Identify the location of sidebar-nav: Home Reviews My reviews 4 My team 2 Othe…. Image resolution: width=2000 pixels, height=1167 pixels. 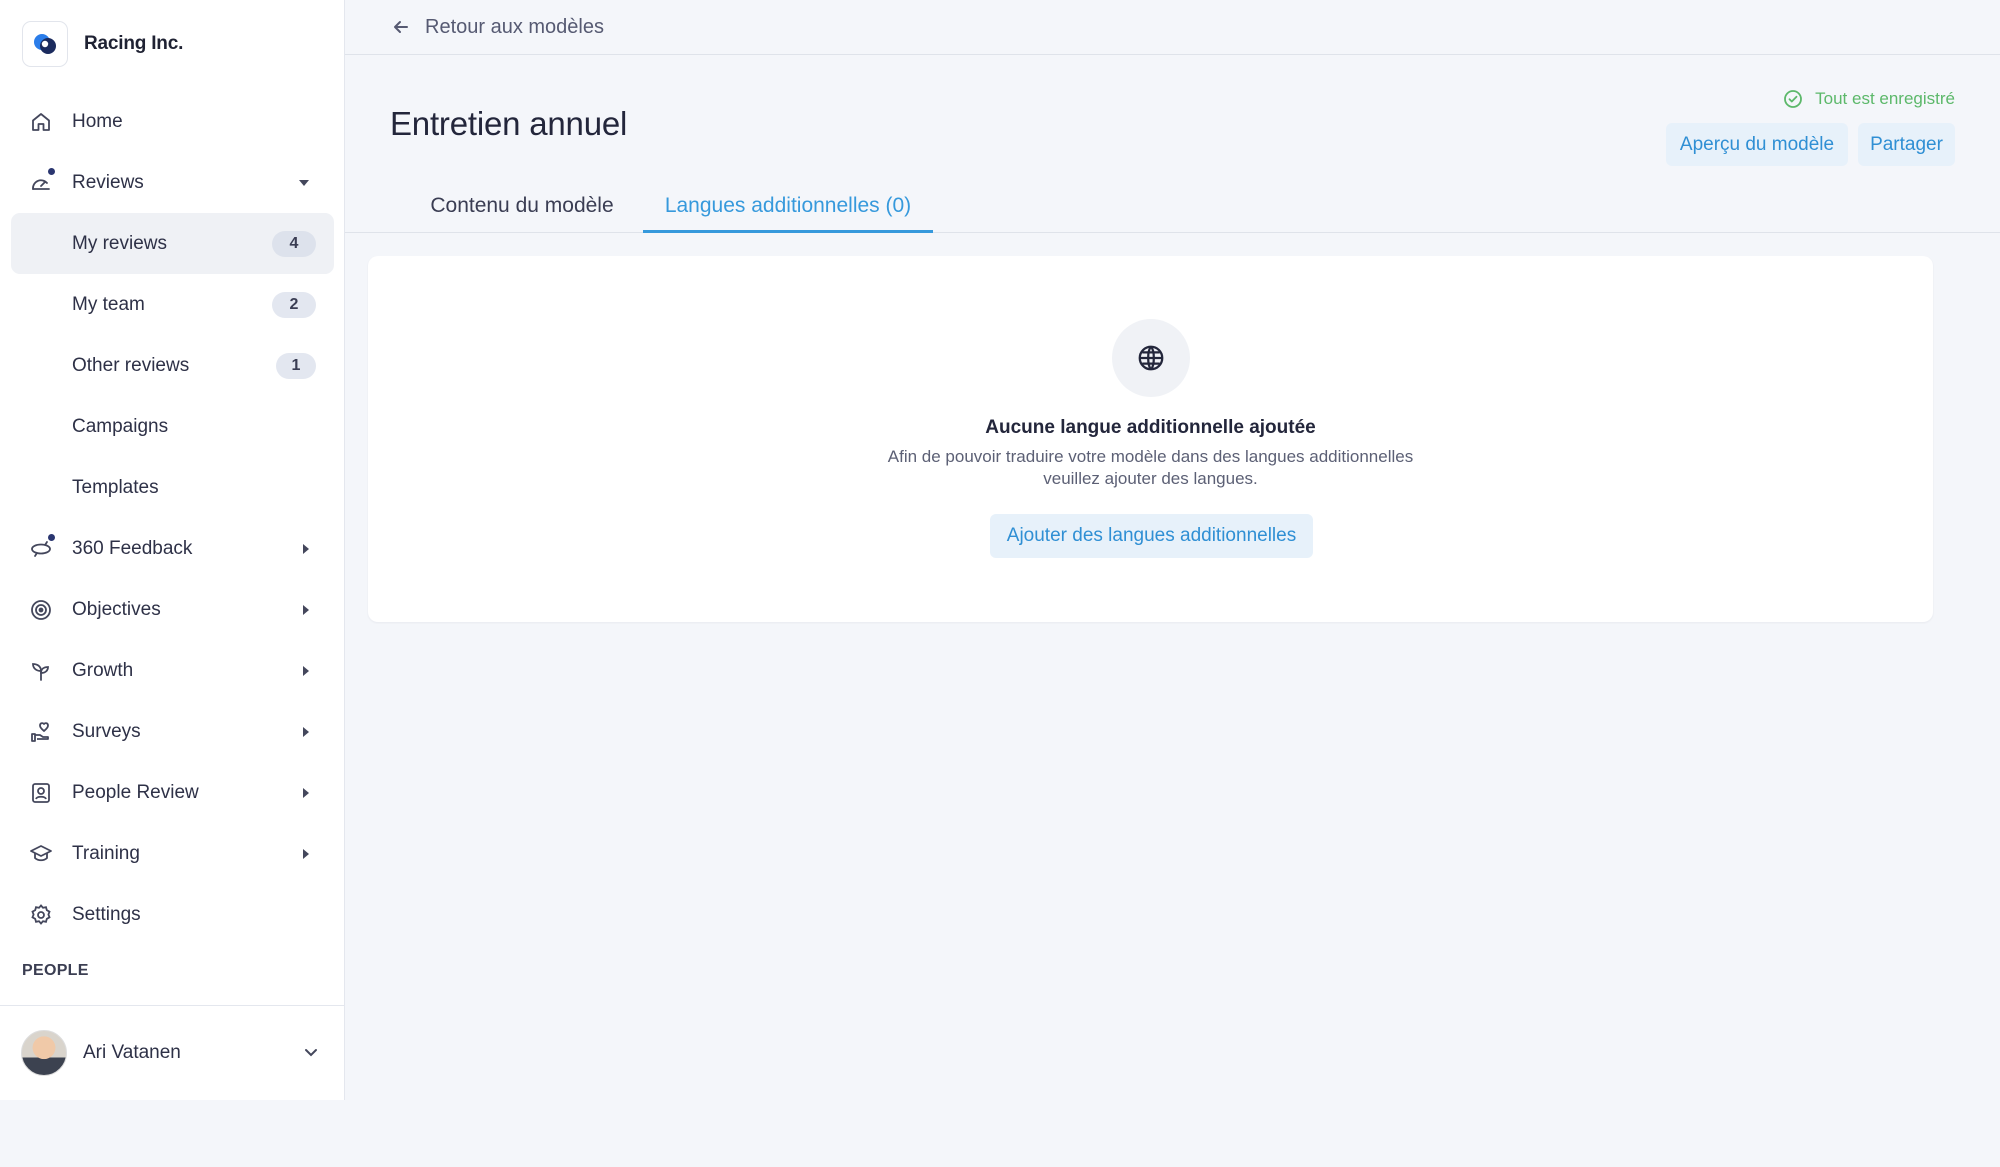
(172, 518).